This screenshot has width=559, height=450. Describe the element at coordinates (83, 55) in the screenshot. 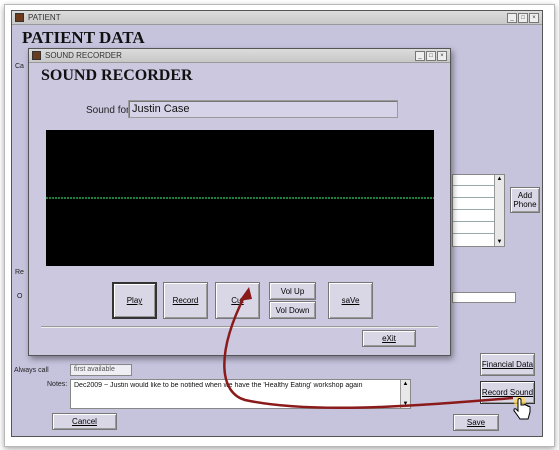

I see `recorder-window-title: SOUND RECORDER` at that location.